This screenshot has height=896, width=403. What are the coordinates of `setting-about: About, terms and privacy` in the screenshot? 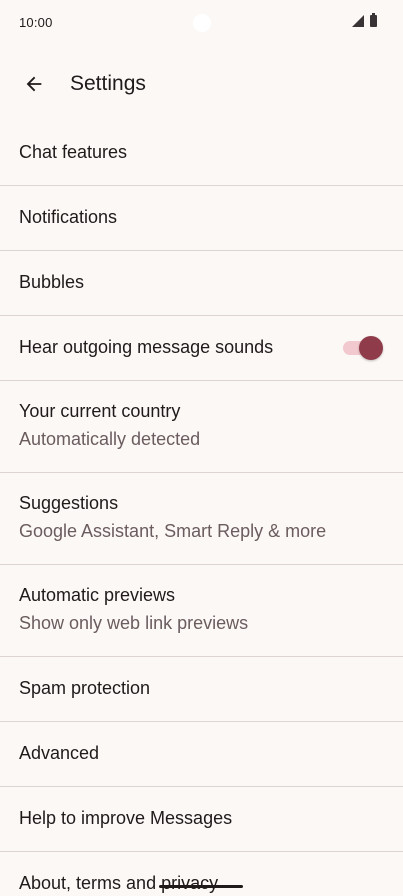 It's located at (201, 874).